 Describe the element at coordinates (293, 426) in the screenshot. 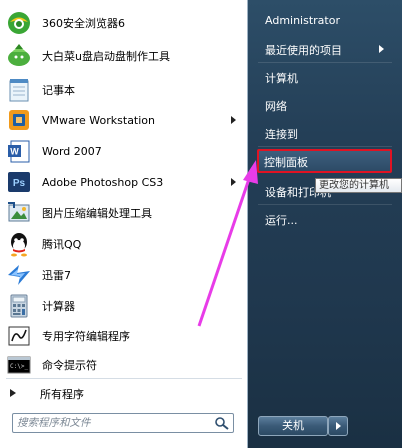

I see `shutdown-button: 关机` at that location.